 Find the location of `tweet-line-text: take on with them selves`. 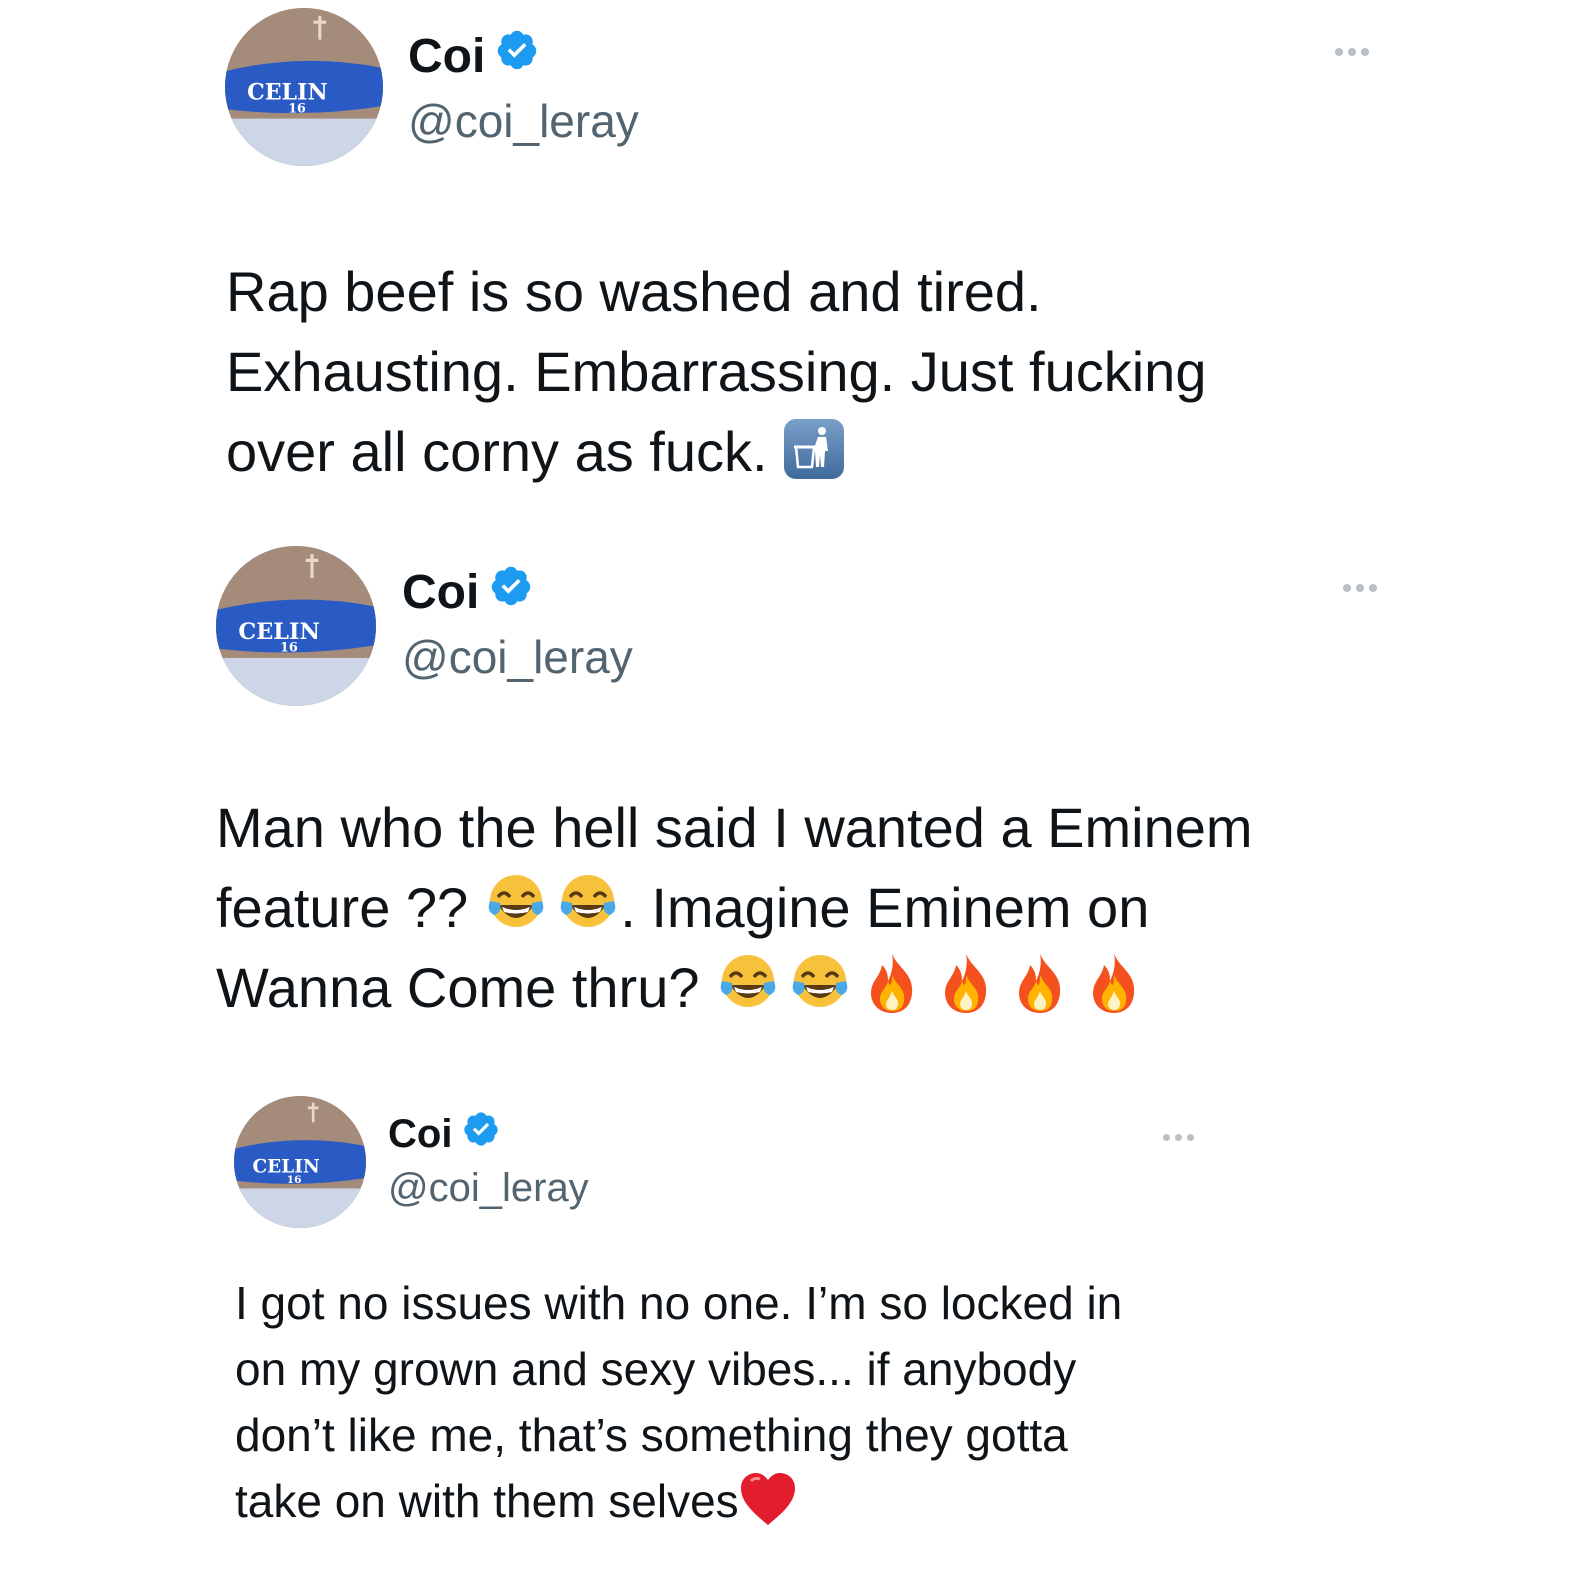

tweet-line-text: take on with them selves is located at coordinates (487, 1501).